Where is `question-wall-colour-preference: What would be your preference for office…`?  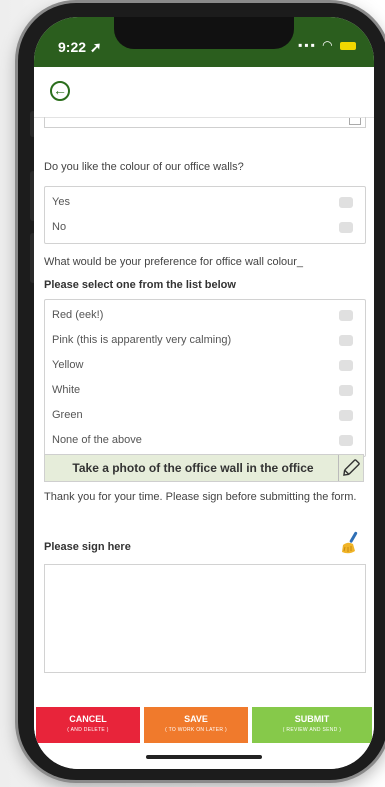
question-wall-colour-preference: What would be your preference for office… is located at coordinates (174, 262).